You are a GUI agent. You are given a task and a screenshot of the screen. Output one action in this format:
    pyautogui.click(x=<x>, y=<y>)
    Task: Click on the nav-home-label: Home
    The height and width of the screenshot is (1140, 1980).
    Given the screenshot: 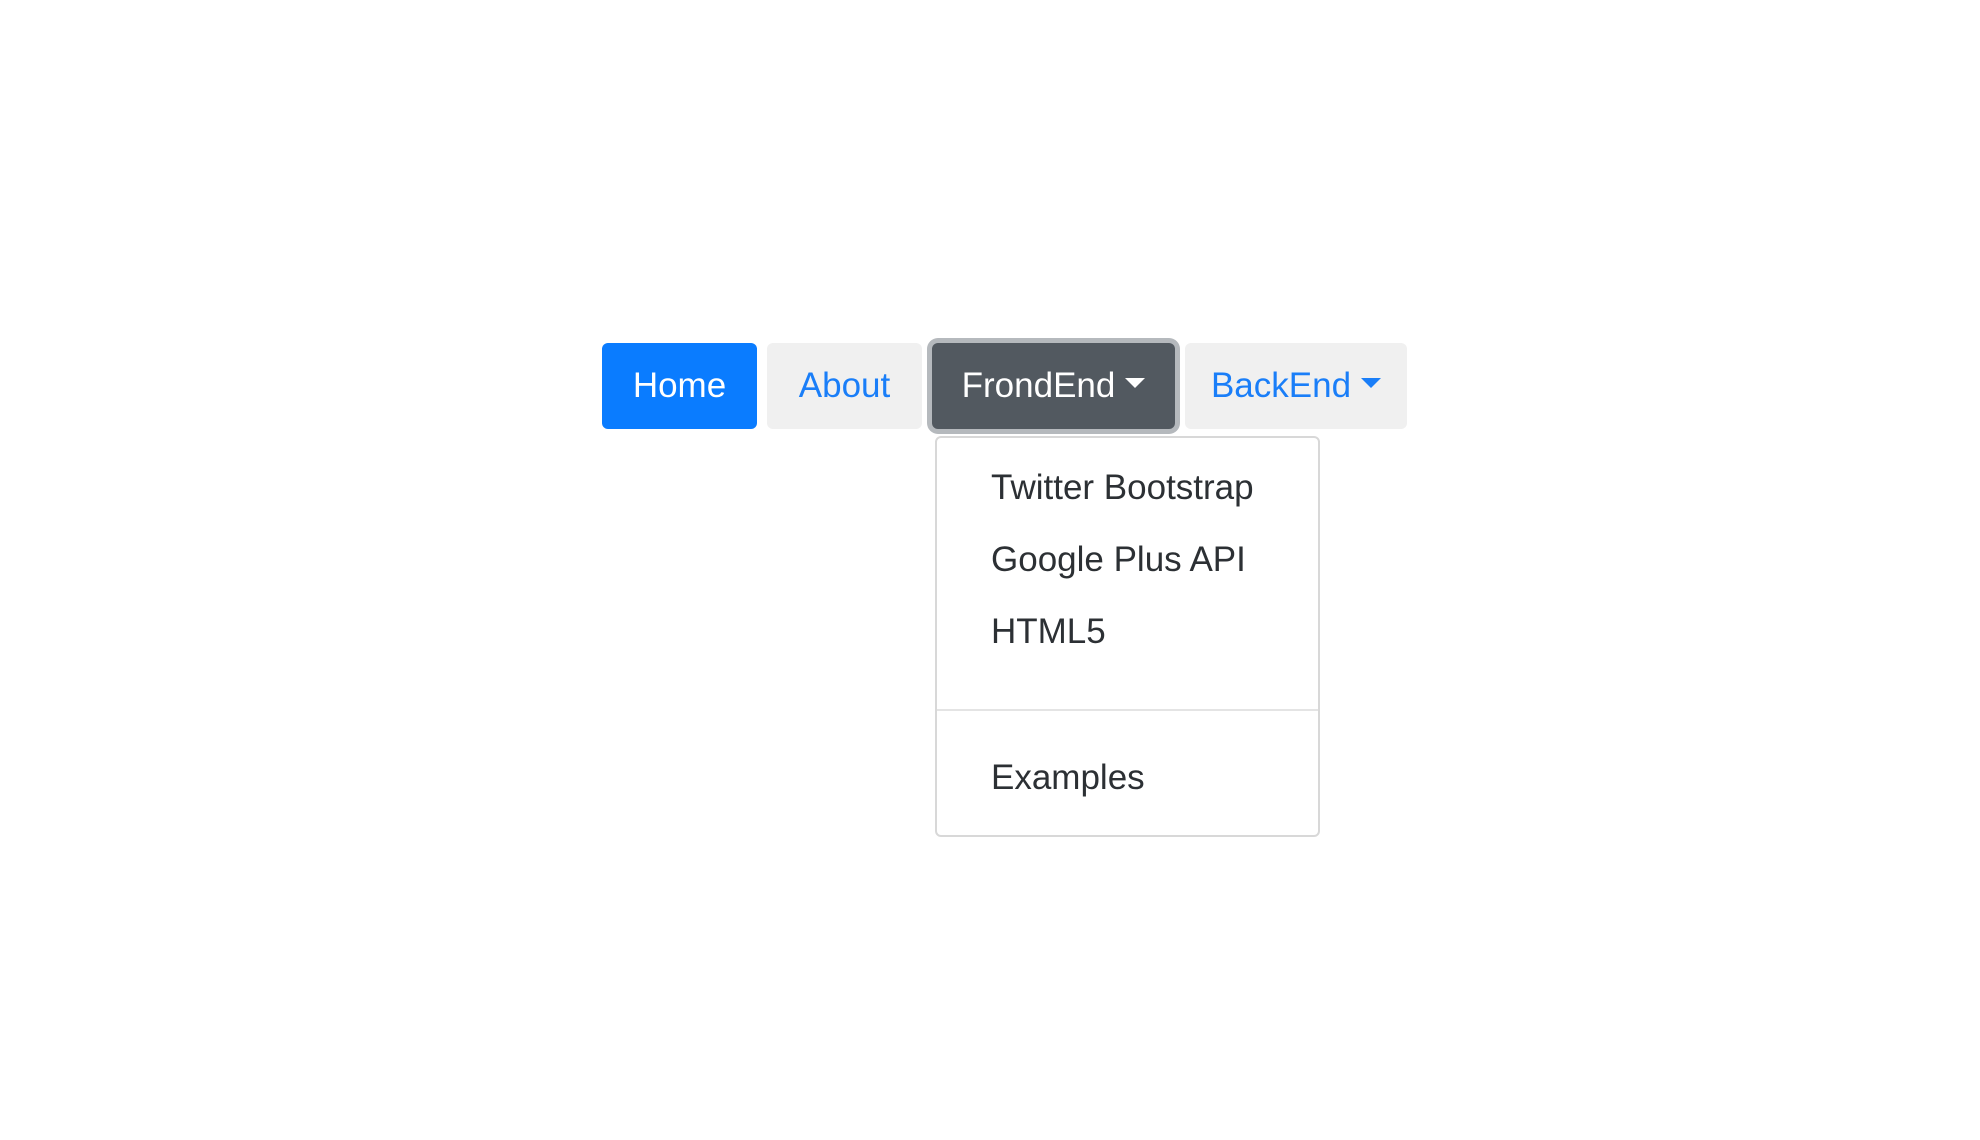 What is the action you would take?
    pyautogui.click(x=679, y=385)
    